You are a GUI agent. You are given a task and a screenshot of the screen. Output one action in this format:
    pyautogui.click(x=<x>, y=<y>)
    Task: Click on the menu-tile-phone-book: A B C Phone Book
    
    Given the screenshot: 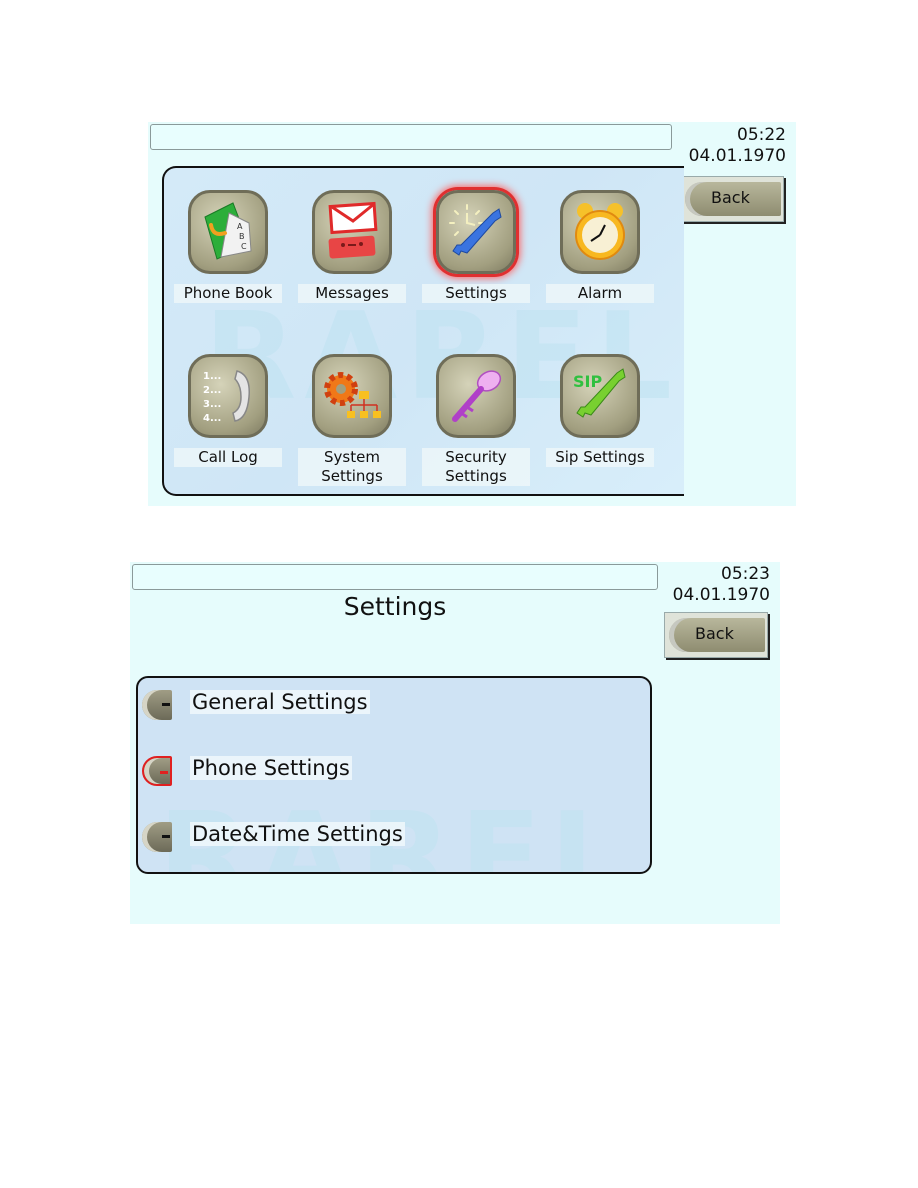 What is the action you would take?
    pyautogui.click(x=234, y=255)
    